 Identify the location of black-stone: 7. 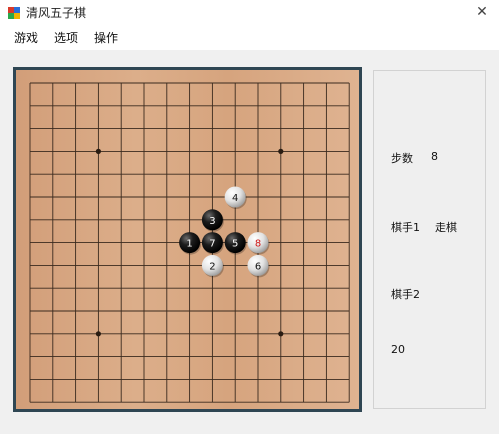
(212, 243).